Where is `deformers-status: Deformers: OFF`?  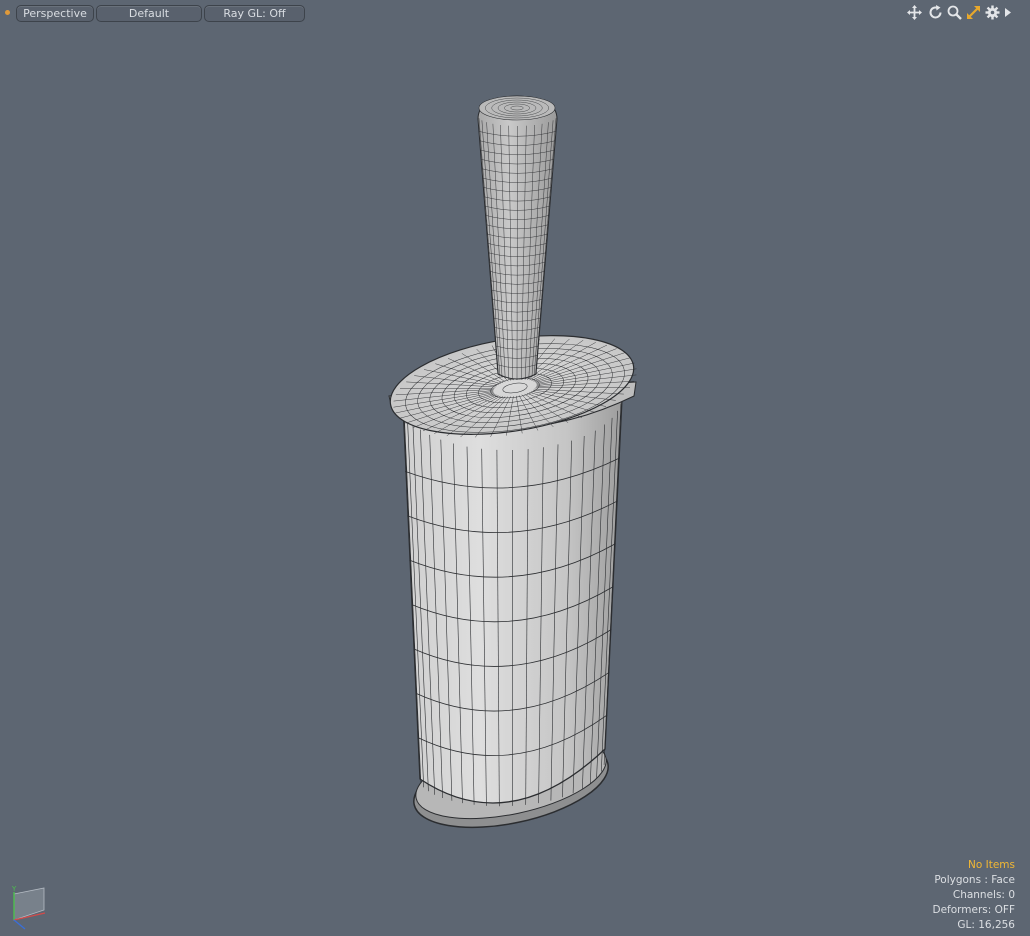 deformers-status: Deformers: OFF is located at coordinates (974, 910).